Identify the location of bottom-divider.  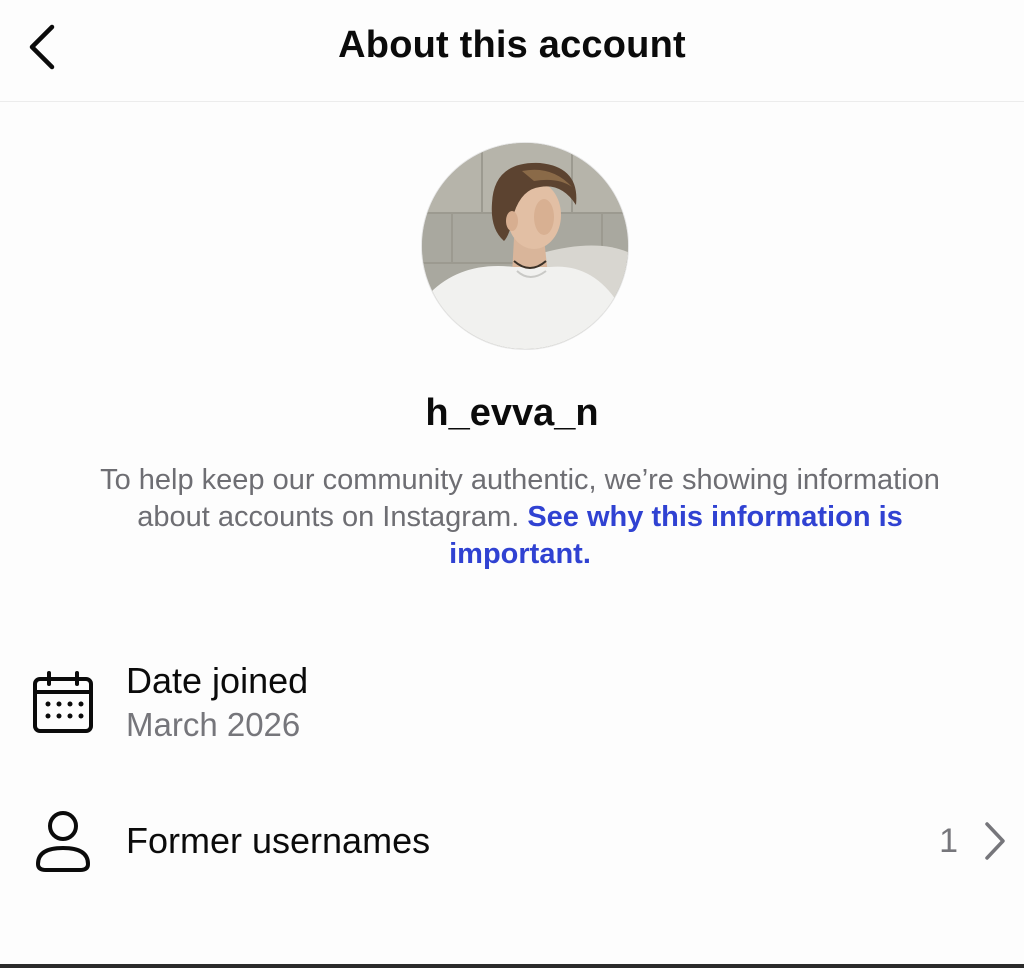
(512, 966).